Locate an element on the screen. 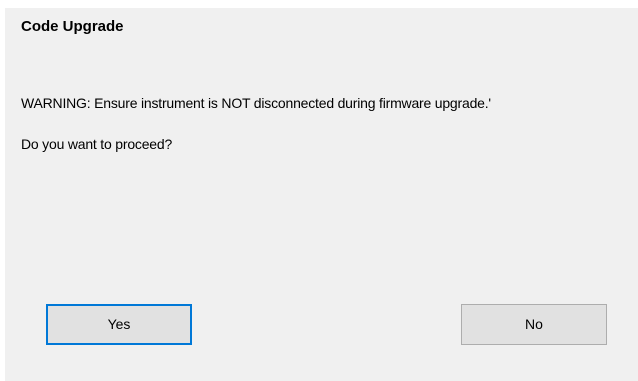 The image size is (638, 381). proceed-question: Do you want to proceed? is located at coordinates (97, 144).